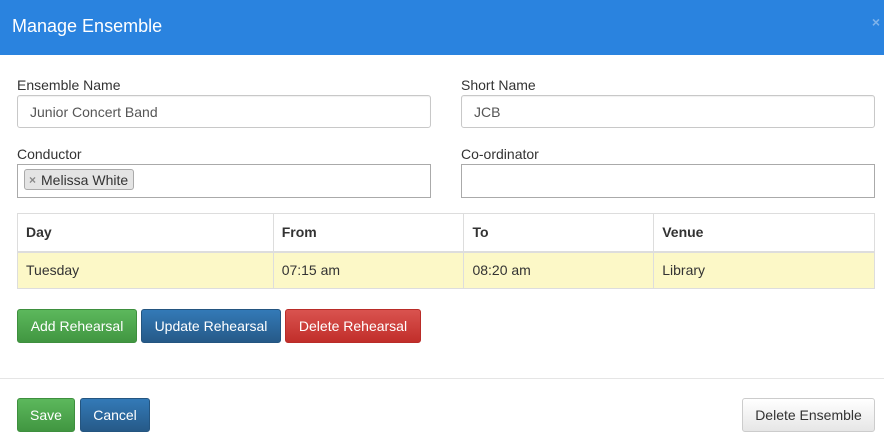 This screenshot has width=884, height=447. I want to click on cell-day: Tuesday, so click(145, 270).